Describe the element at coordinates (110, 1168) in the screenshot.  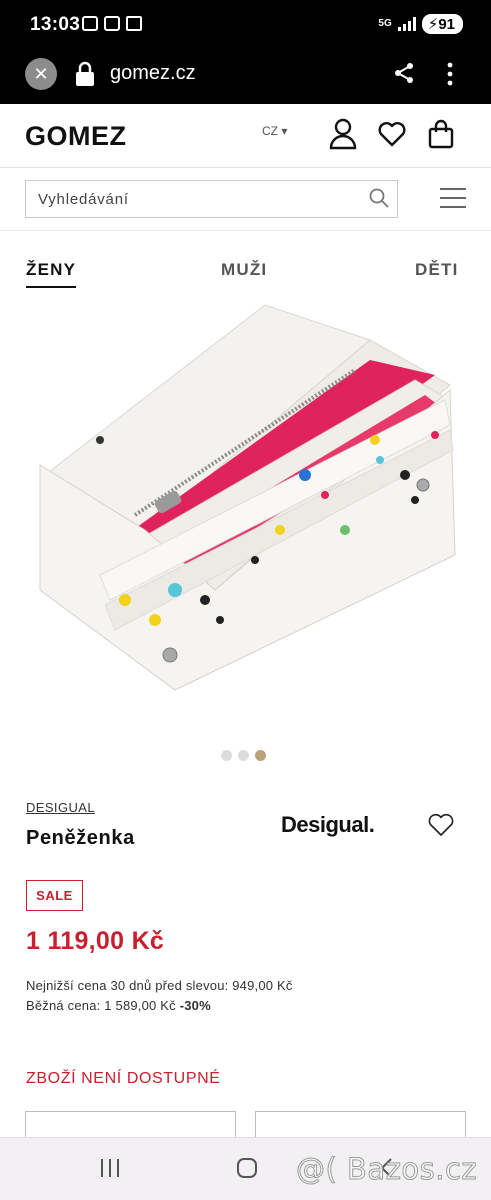
I see `recent-apps-icon` at that location.